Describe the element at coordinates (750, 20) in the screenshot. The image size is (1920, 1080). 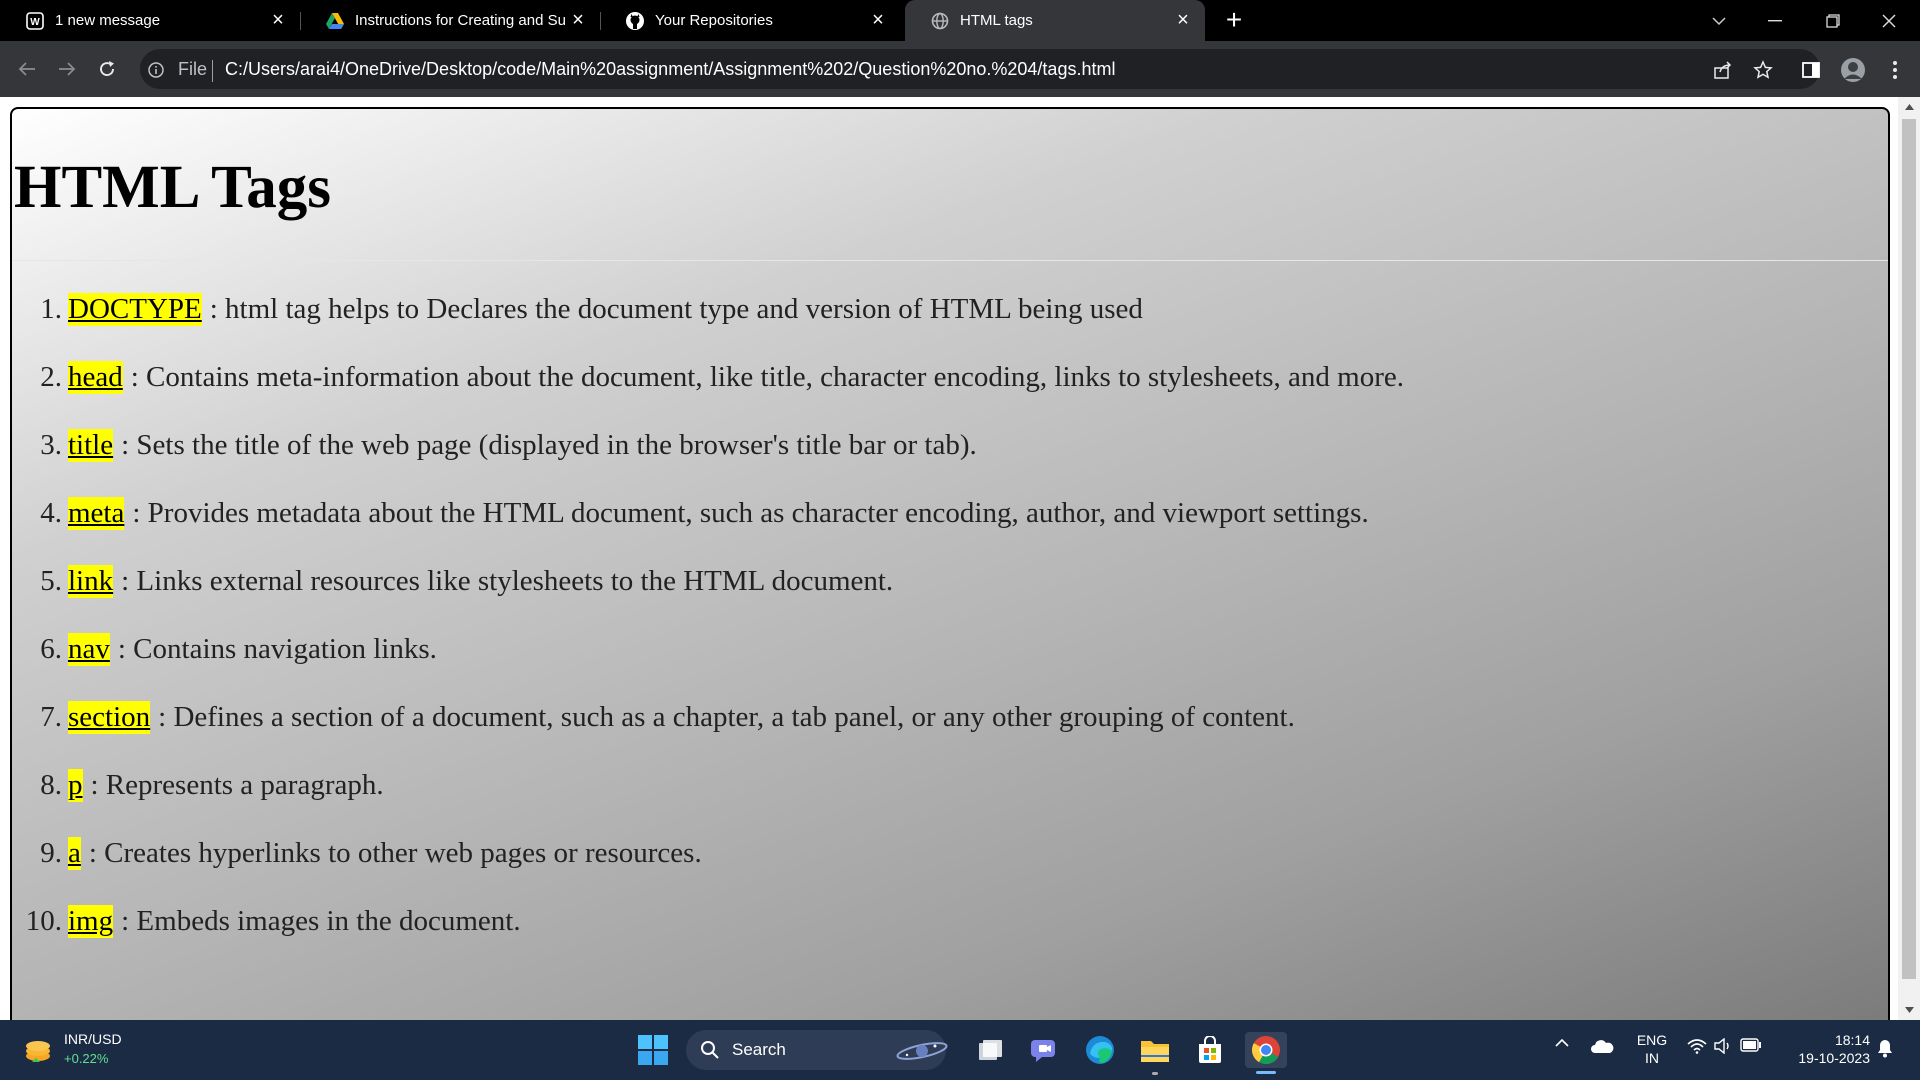
I see `tab-github: Your Repositories ×` at that location.